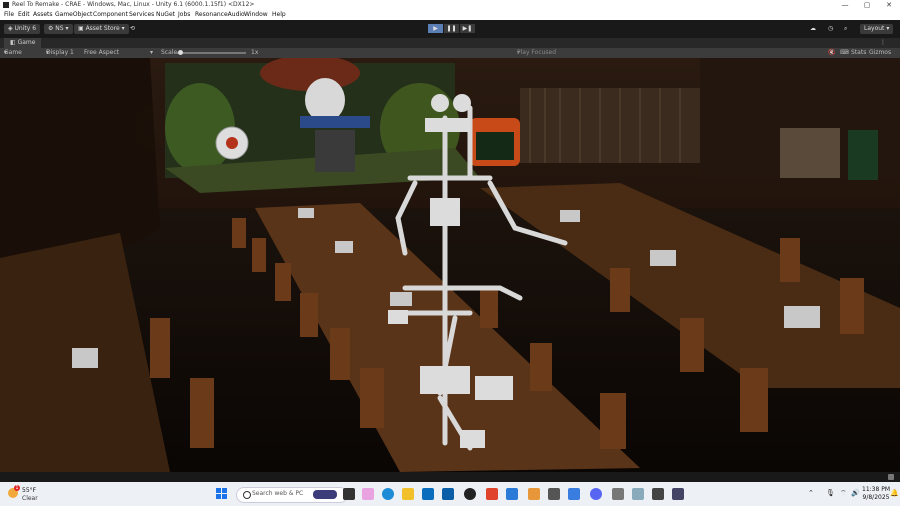 The image size is (900, 506). Describe the element at coordinates (894, 493) in the screenshot. I see `notification-bell-icon: 🔔` at that location.